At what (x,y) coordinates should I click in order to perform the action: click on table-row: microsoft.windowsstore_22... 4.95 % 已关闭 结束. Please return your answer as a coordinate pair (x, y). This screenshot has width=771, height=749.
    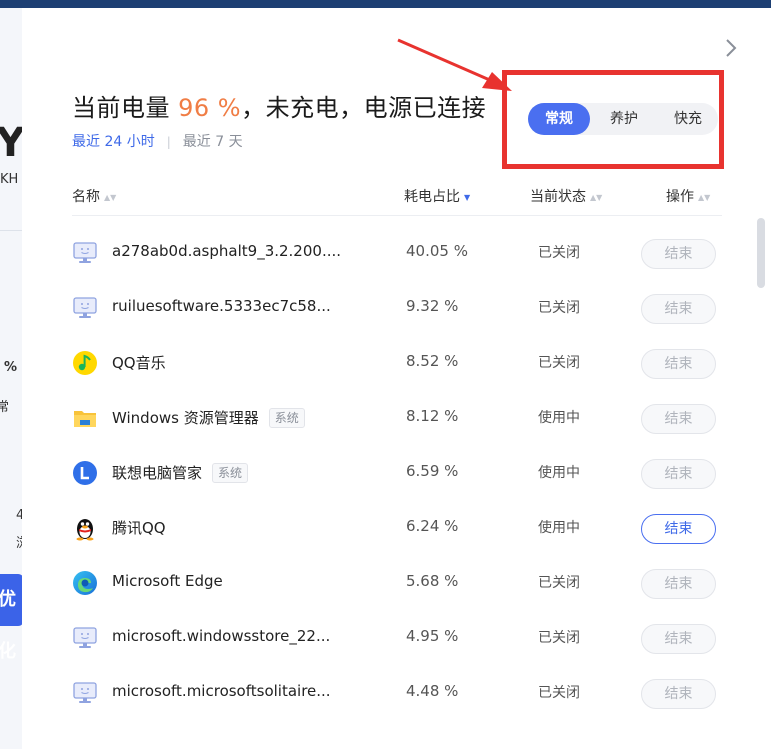
    Looking at the image, I should click on (397, 637).